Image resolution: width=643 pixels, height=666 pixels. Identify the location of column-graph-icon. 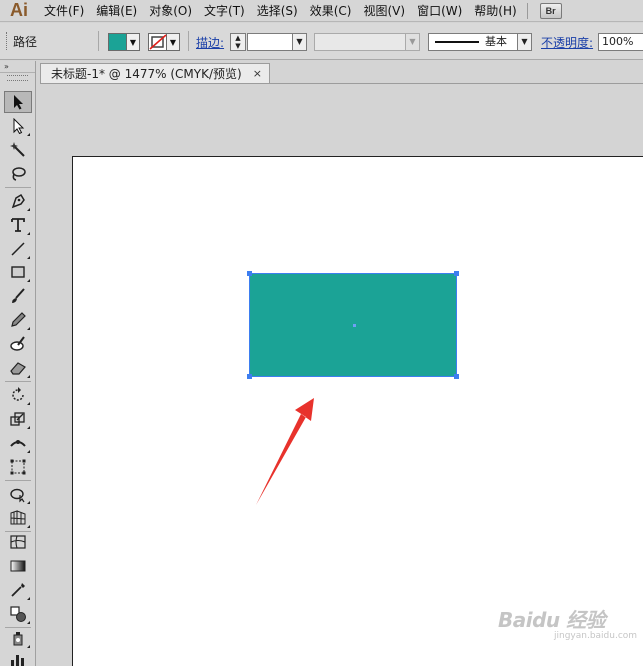
(17, 660).